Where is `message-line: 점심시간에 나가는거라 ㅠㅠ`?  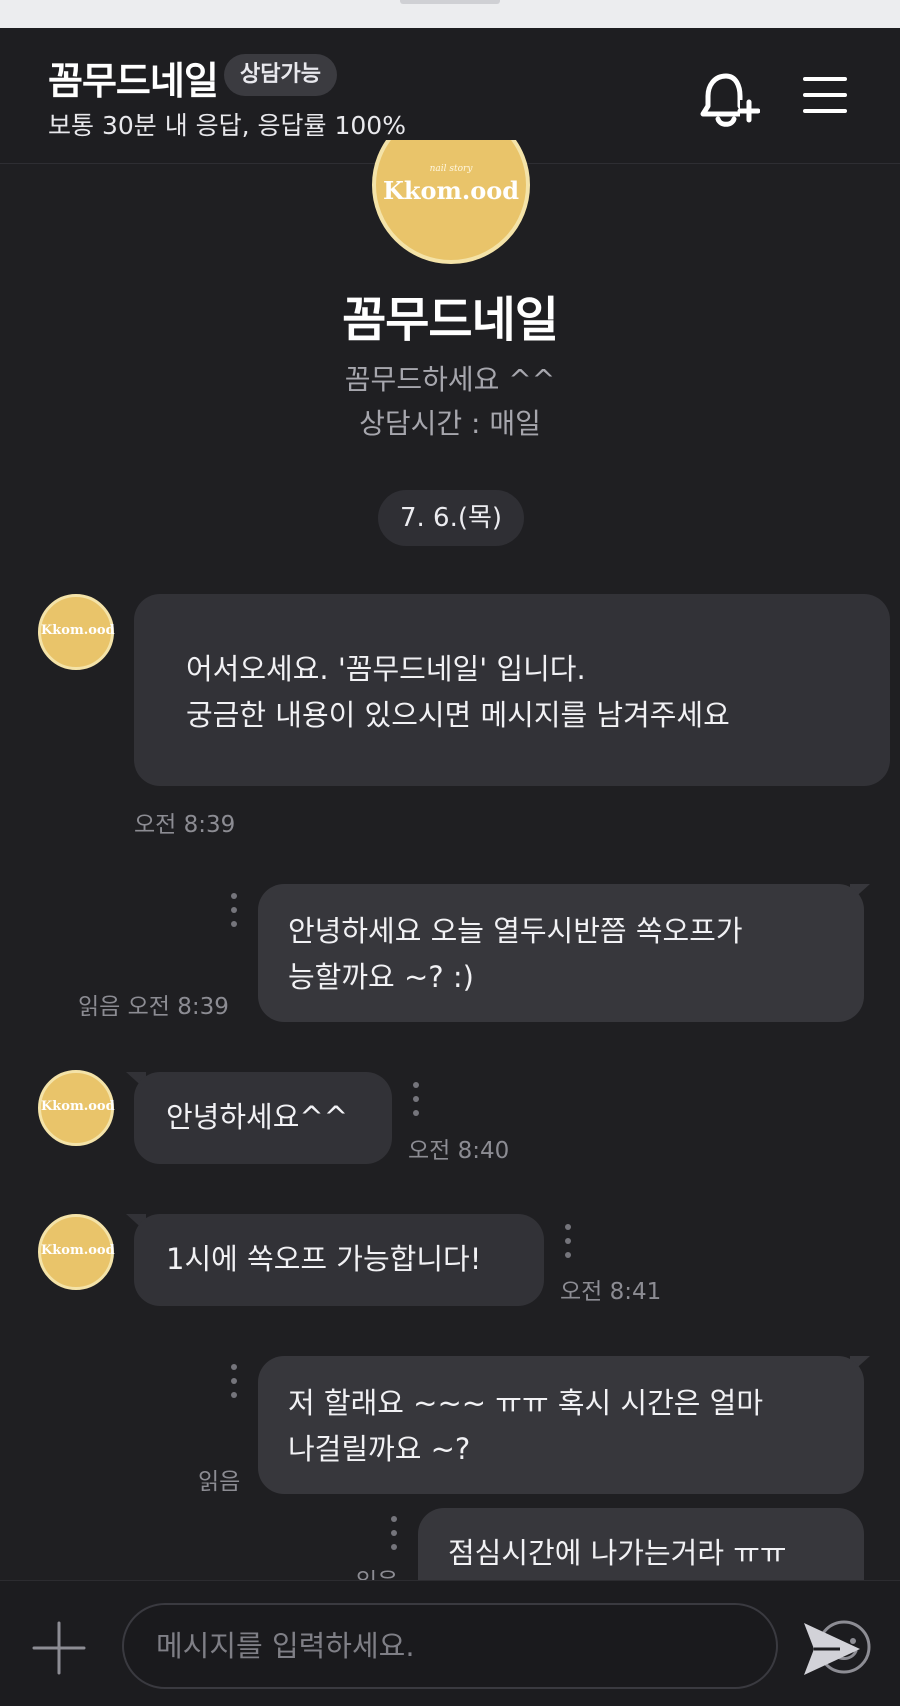
message-line: 점심시간에 나가는거라 ㅠㅠ is located at coordinates (617, 1553).